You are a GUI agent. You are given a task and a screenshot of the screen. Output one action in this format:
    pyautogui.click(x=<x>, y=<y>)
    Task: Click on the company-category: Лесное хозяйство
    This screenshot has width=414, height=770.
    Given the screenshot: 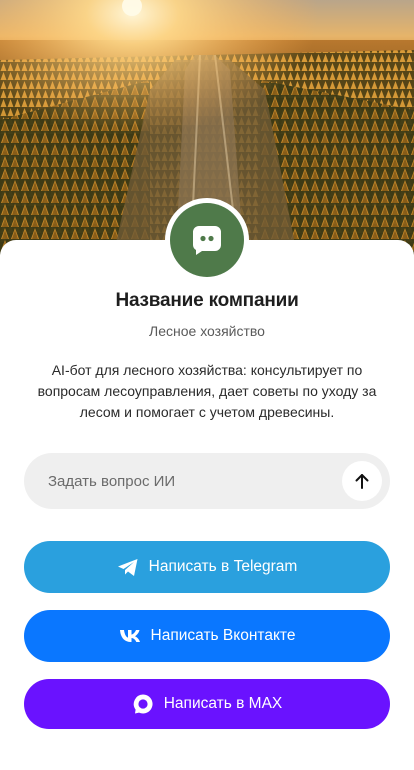 What is the action you would take?
    pyautogui.click(x=207, y=331)
    